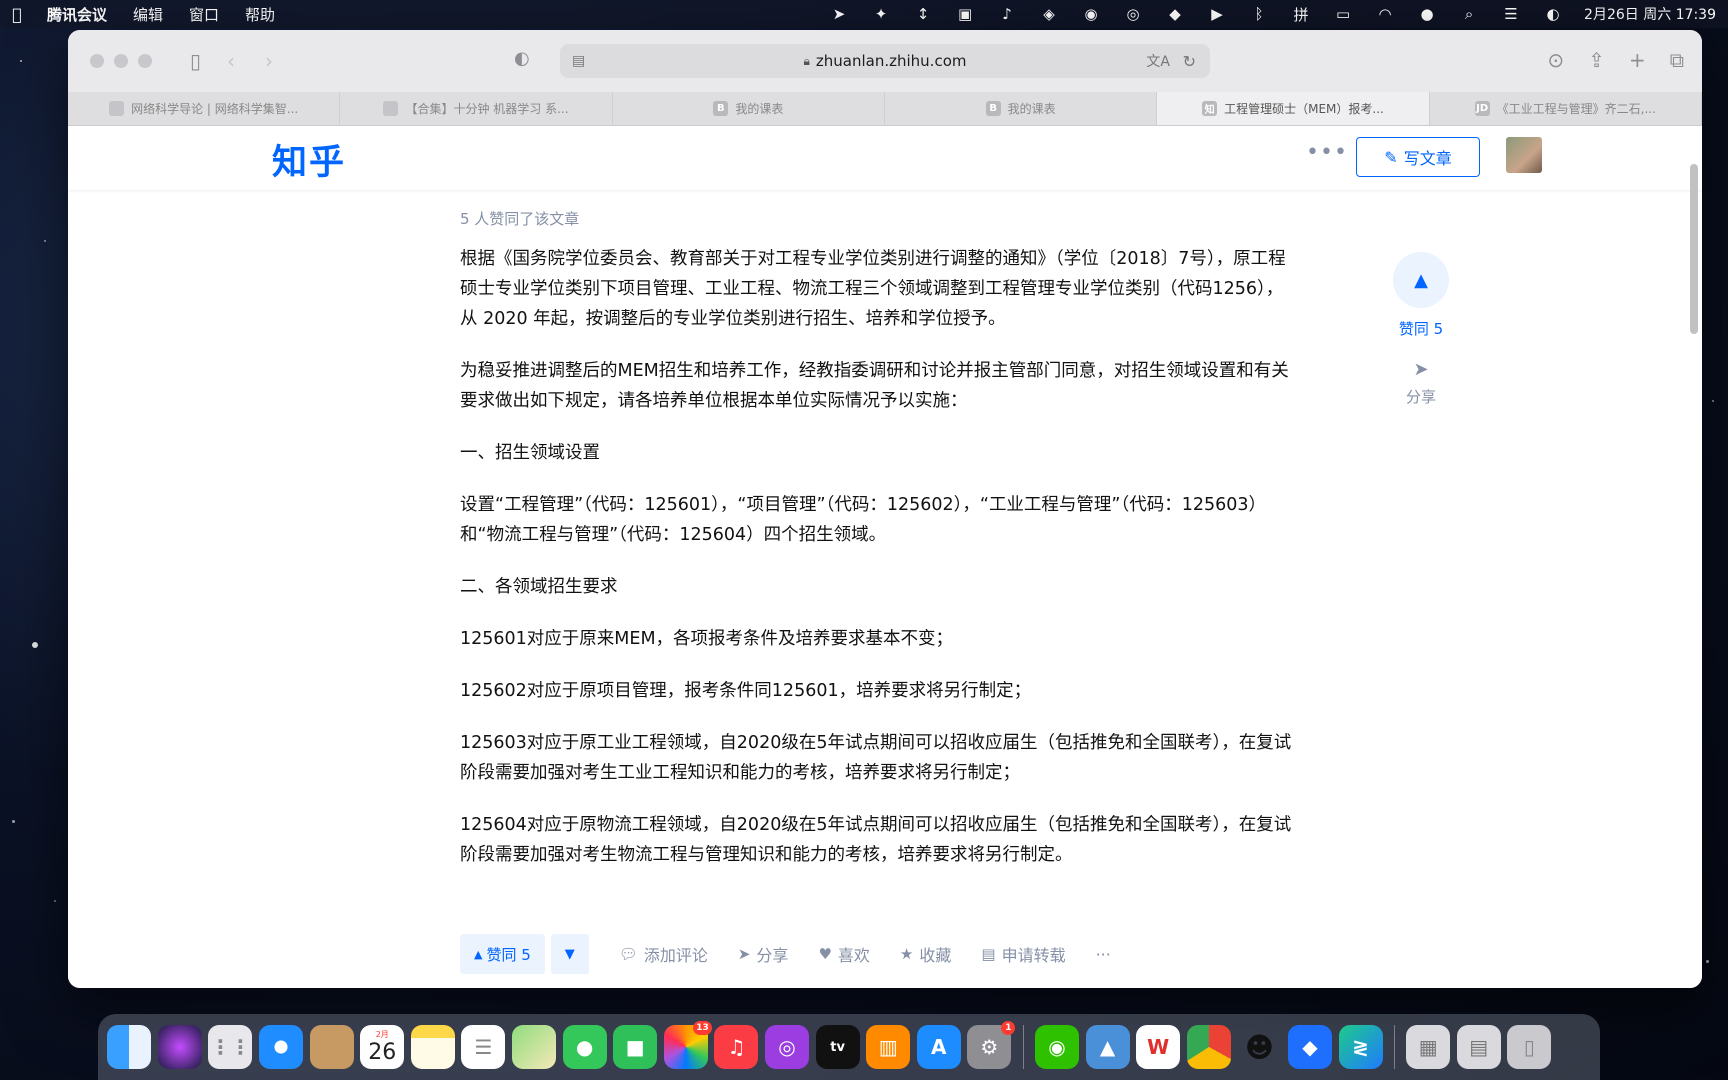  Describe the element at coordinates (991, 1045) in the screenshot. I see `system-preferences-icon: ⚙ 1` at that location.